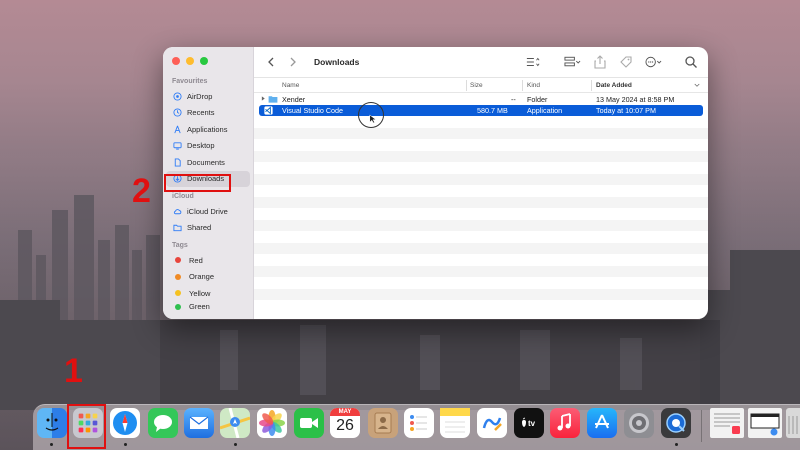 The height and width of the screenshot is (450, 800). What do you see at coordinates (600, 62) in the screenshot?
I see `share-icon` at bounding box center [600, 62].